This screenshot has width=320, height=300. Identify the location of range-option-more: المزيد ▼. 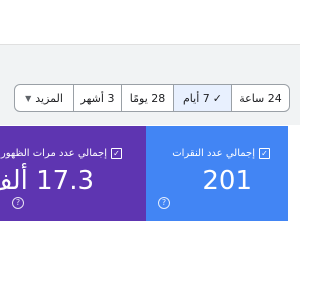
(44, 98).